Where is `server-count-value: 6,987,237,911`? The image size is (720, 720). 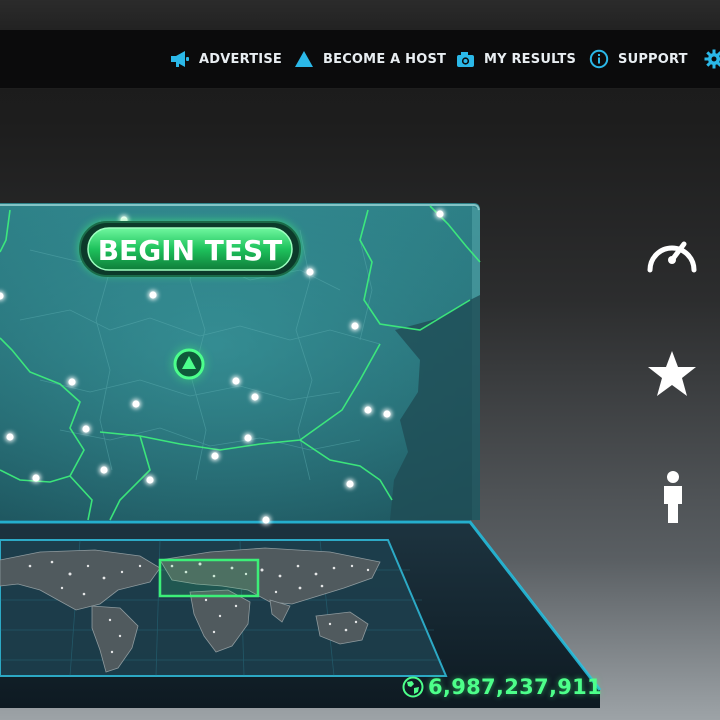 server-count-value: 6,987,237,911 is located at coordinates (515, 687).